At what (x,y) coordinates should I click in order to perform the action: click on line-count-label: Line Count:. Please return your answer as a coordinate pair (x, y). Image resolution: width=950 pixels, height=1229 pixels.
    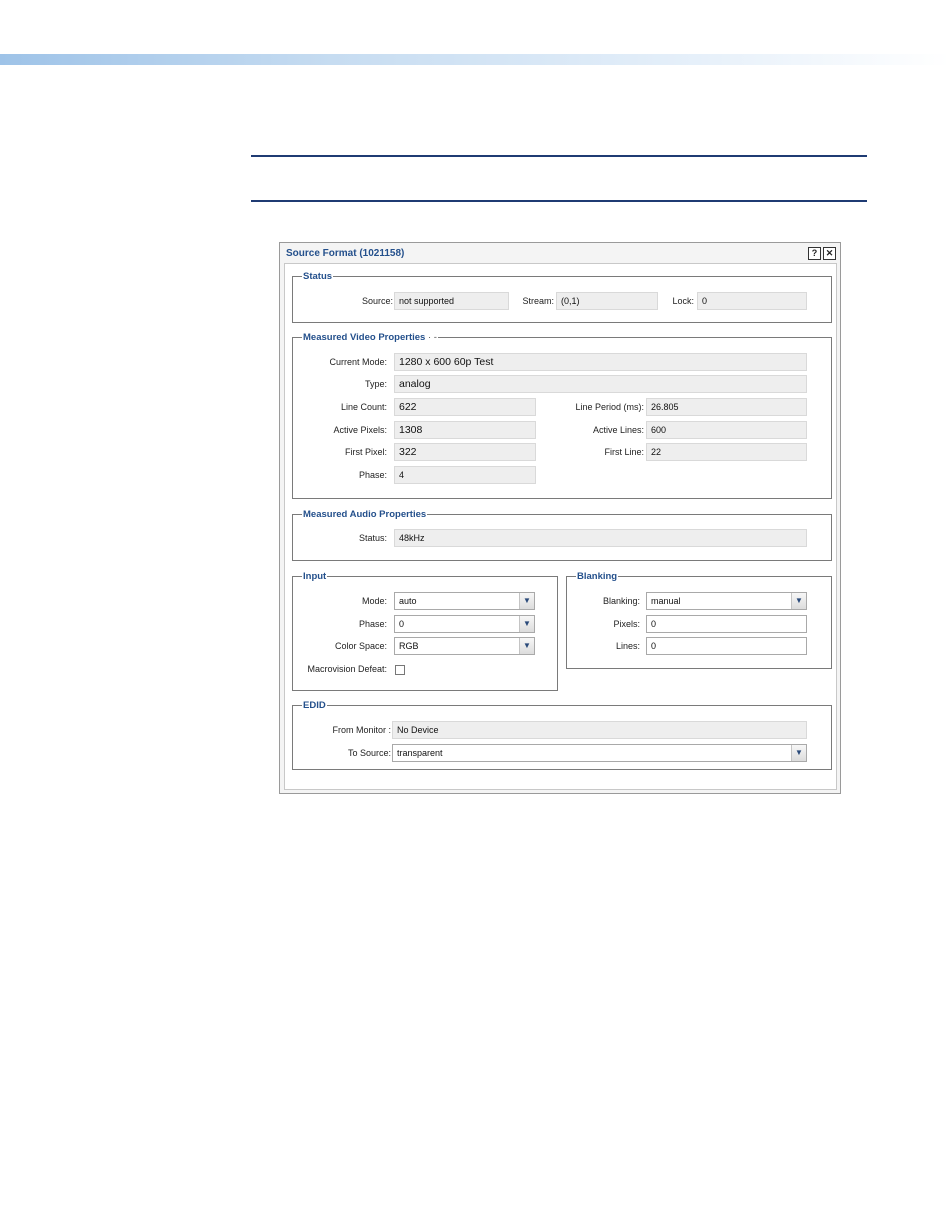
    Looking at the image, I should click on (363, 407).